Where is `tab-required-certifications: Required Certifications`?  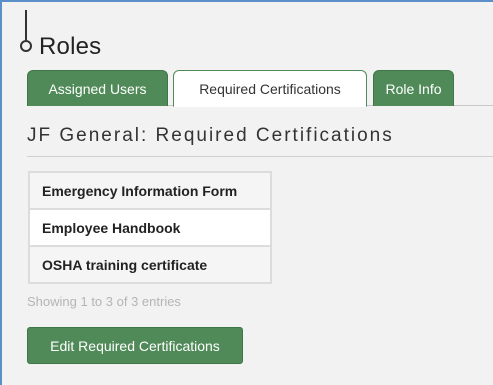
tab-required-certifications: Required Certifications is located at coordinates (270, 88).